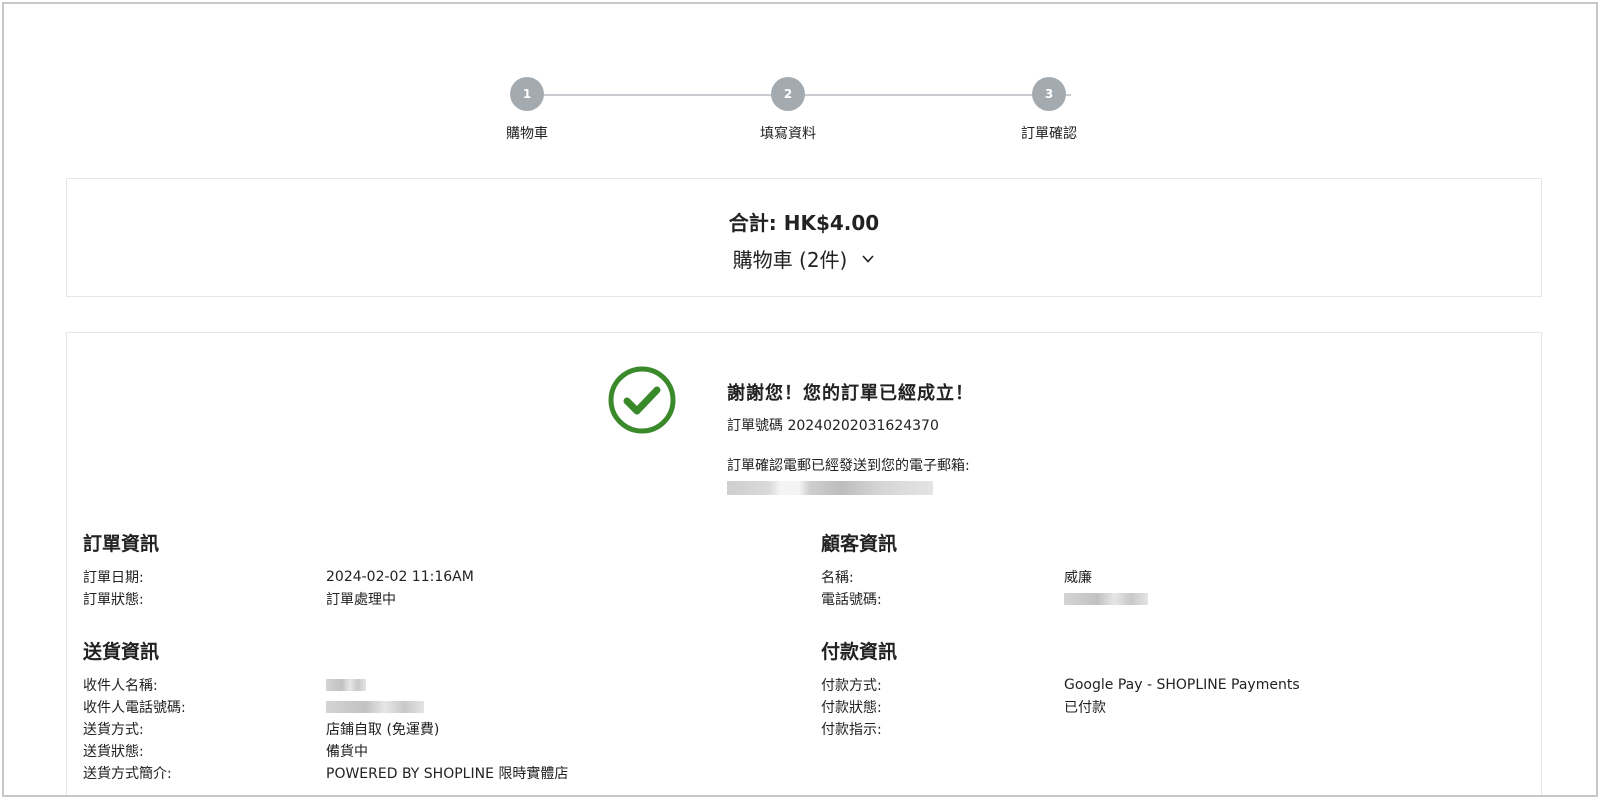 Image resolution: width=1600 pixels, height=799 pixels. What do you see at coordinates (859, 544) in the screenshot?
I see `customer-info-title: 顧客資訊` at bounding box center [859, 544].